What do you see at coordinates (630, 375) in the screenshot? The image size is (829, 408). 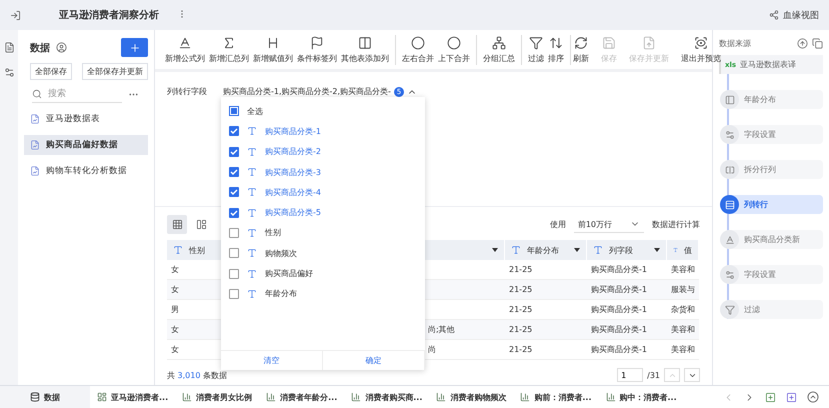 I see `page-input: 1` at bounding box center [630, 375].